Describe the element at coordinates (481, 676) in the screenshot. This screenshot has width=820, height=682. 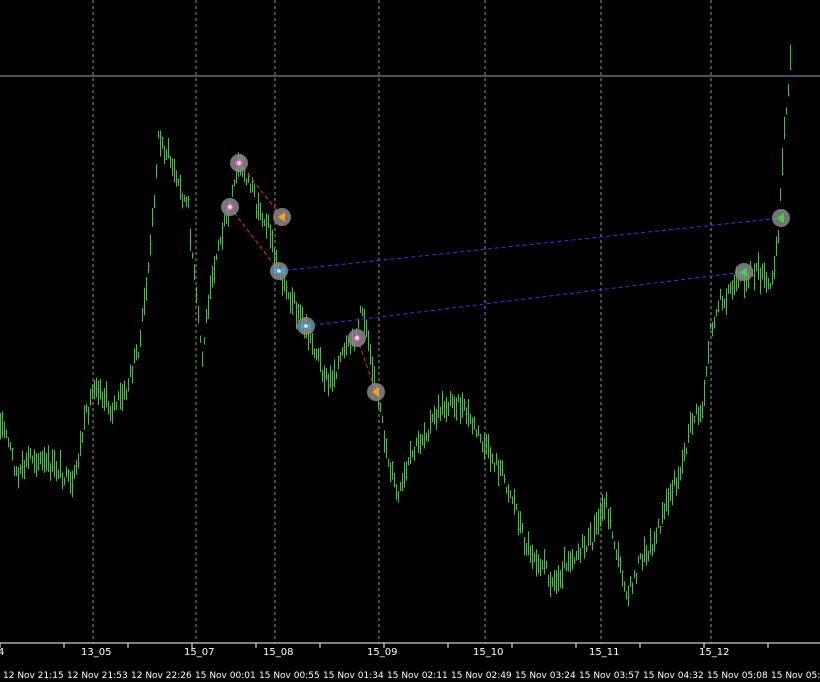
I see `time-axis-label: 15 Nov 02:49` at that location.